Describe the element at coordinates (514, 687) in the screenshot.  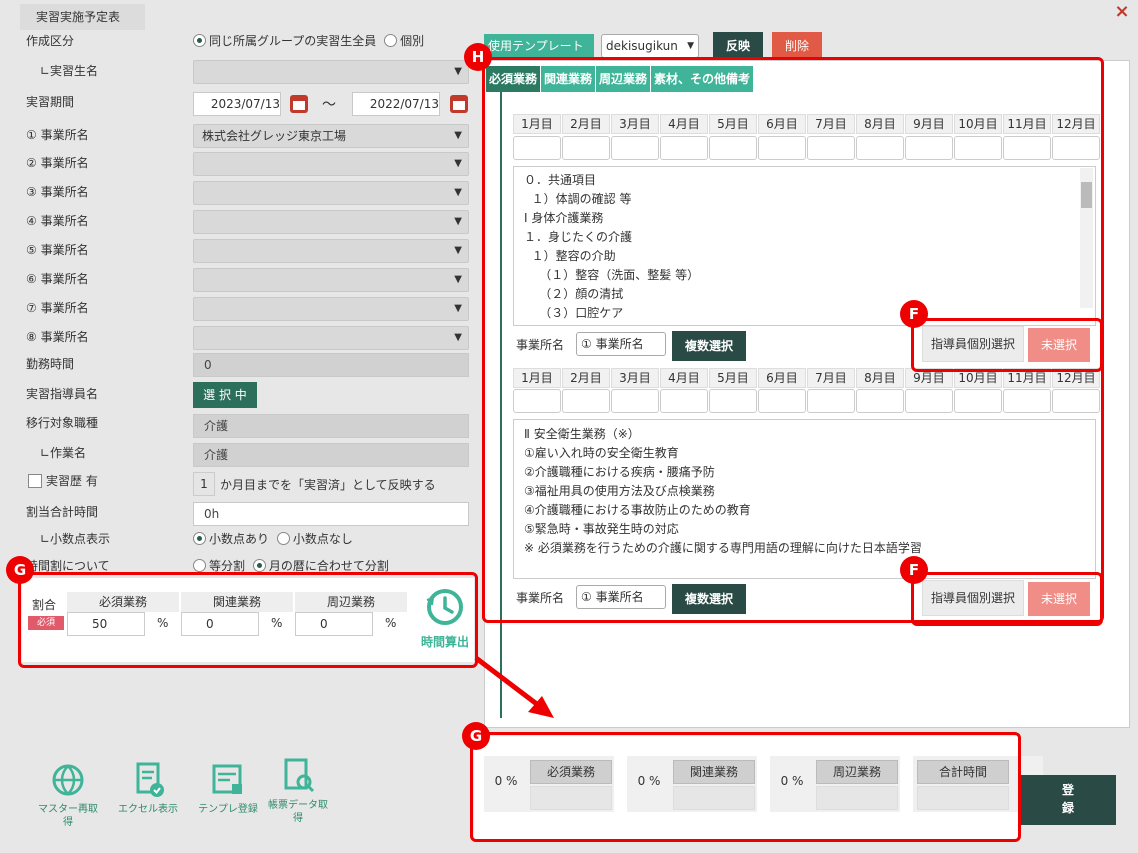
I see `arrow-connector` at that location.